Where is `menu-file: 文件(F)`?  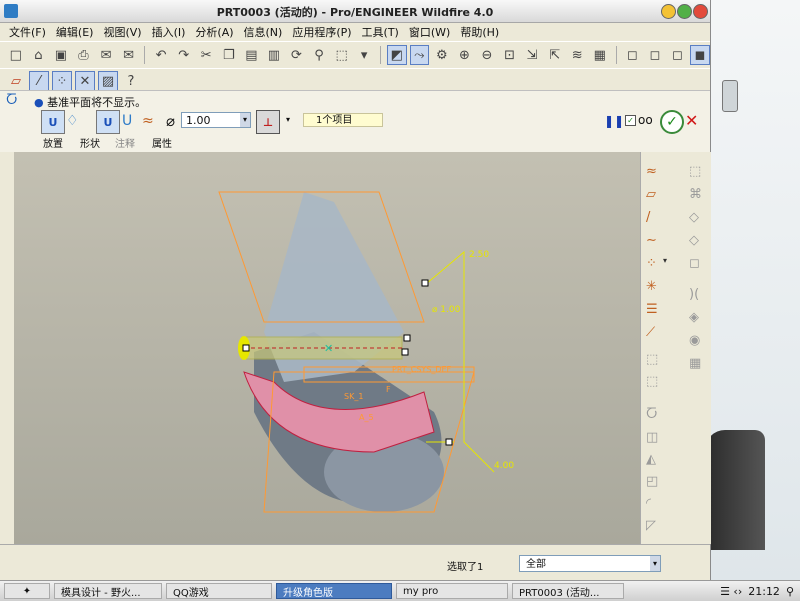
menu-file: 文件(F) is located at coordinates (27, 32).